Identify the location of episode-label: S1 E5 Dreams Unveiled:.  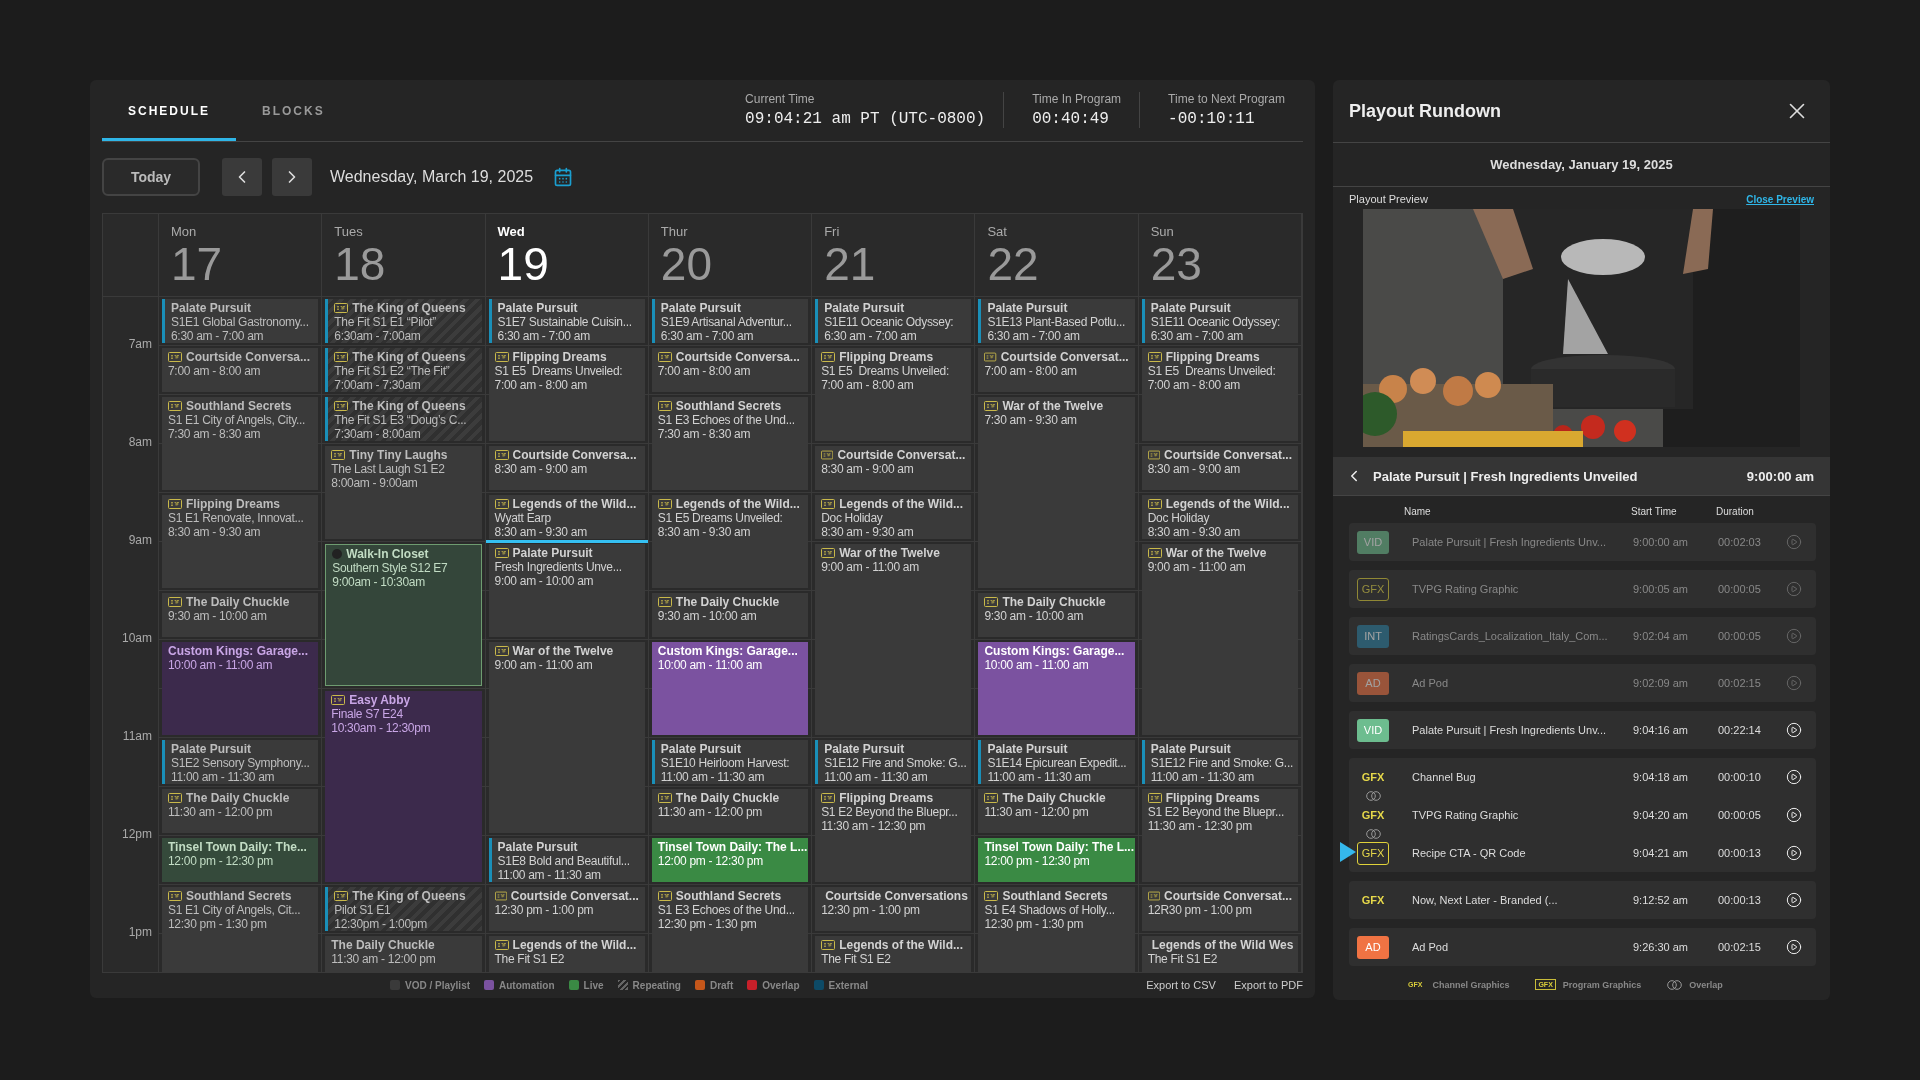
(720, 517).